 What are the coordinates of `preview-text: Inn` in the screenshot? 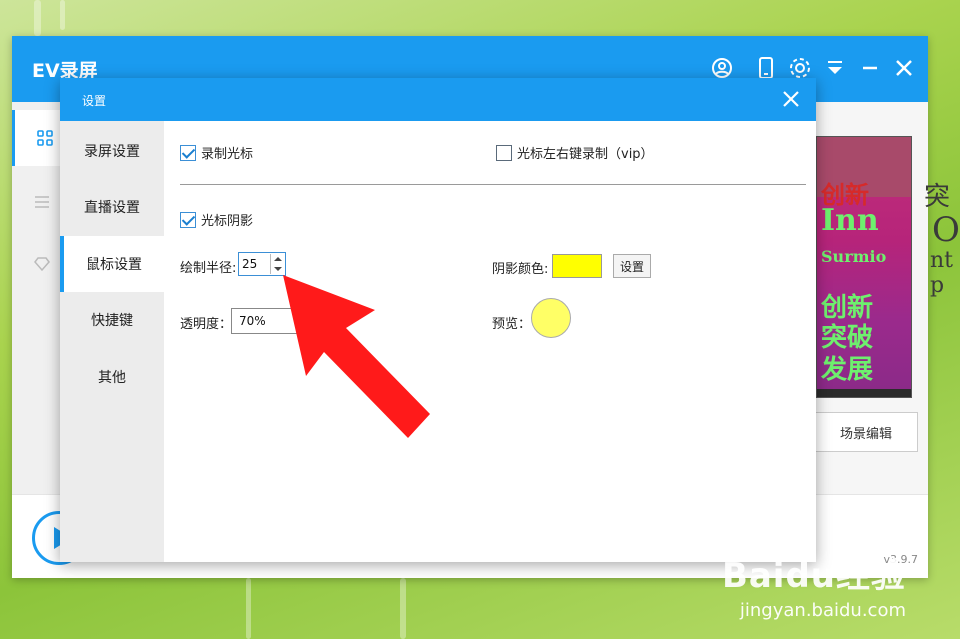 It's located at (850, 220).